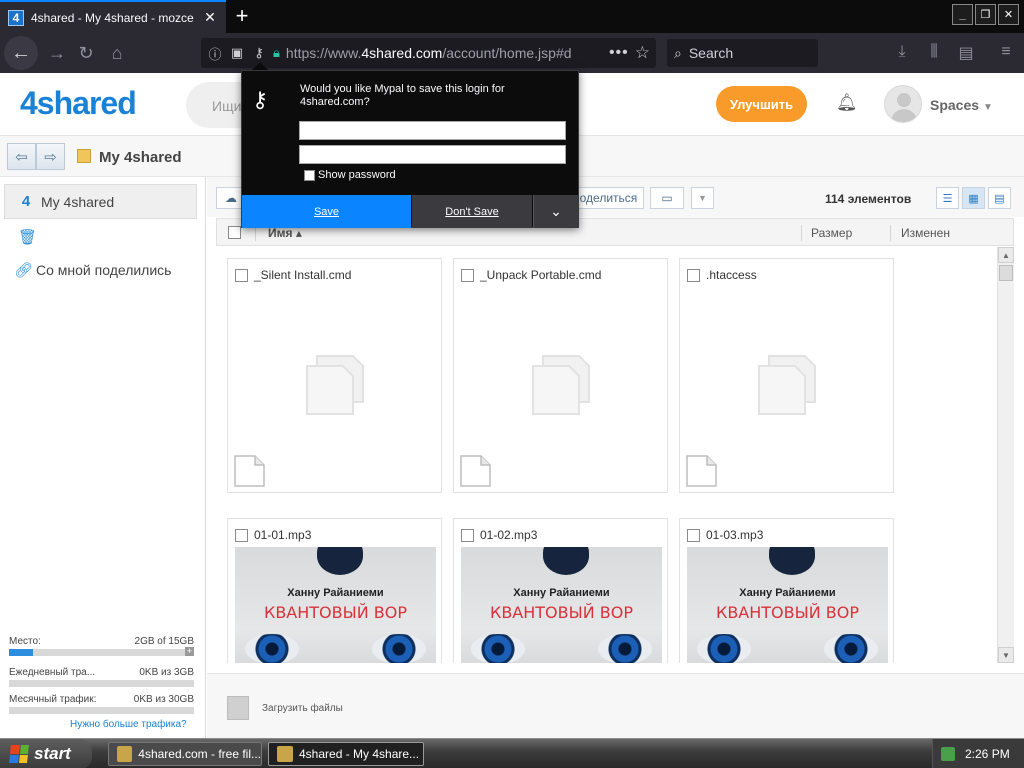  What do you see at coordinates (104, 269) in the screenshot?
I see `sidebar-item-label: Со мной поделились` at bounding box center [104, 269].